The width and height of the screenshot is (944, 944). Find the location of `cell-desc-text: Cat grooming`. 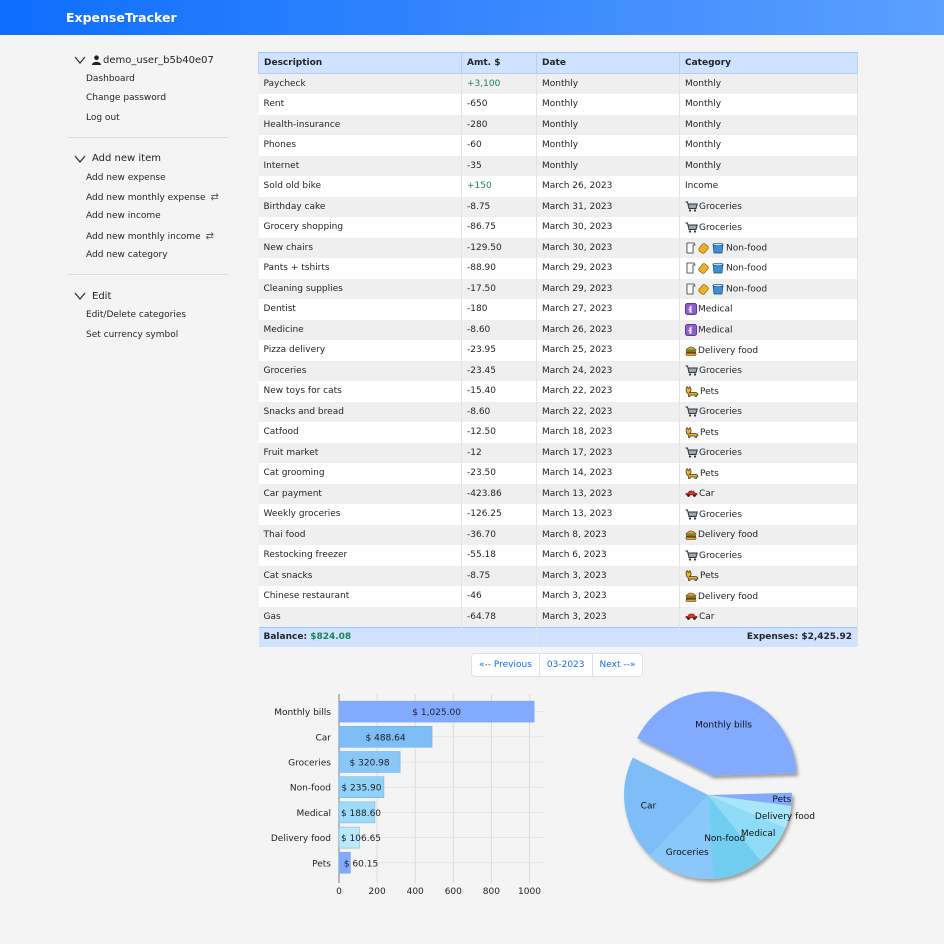

cell-desc-text: Cat grooming is located at coordinates (294, 473).